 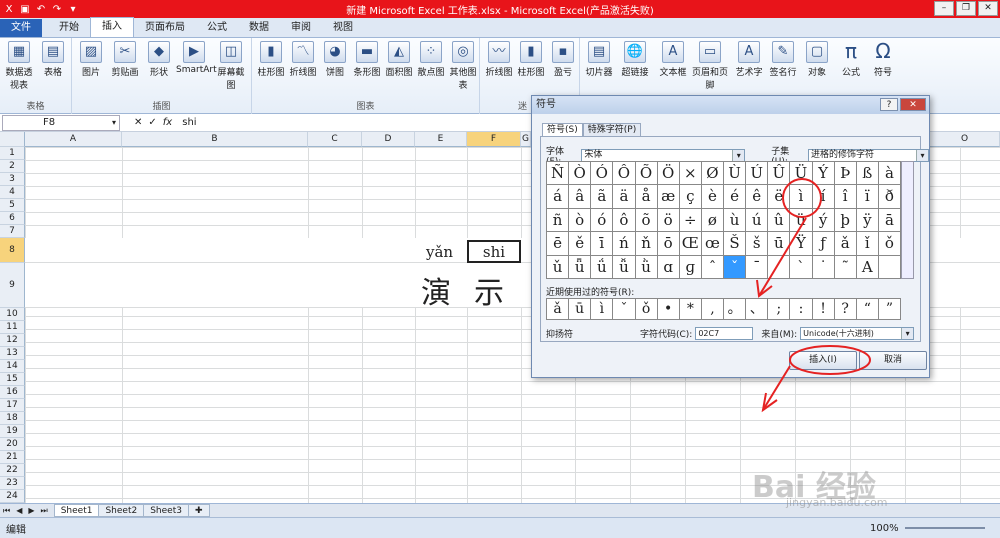 I want to click on symbol-cell: ɡ, so click(x=690, y=267).